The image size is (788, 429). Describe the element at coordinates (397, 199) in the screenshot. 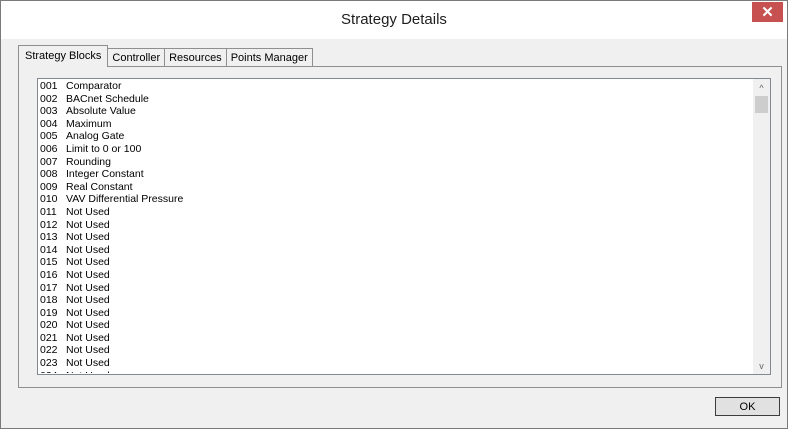

I see `list-item: 010 VAV Differential Pressure` at that location.